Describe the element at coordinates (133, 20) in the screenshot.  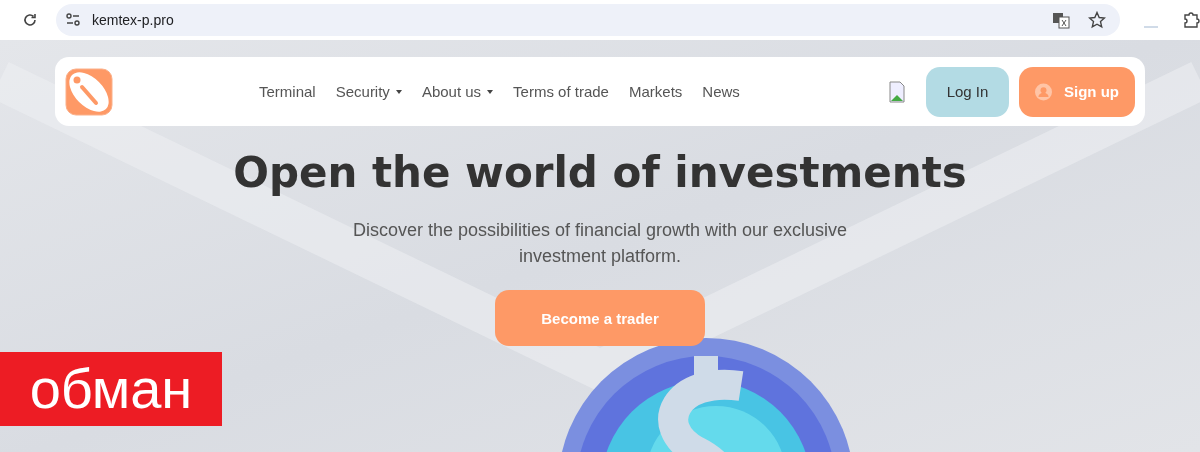
I see `url-text: kemtex-p.pro` at that location.